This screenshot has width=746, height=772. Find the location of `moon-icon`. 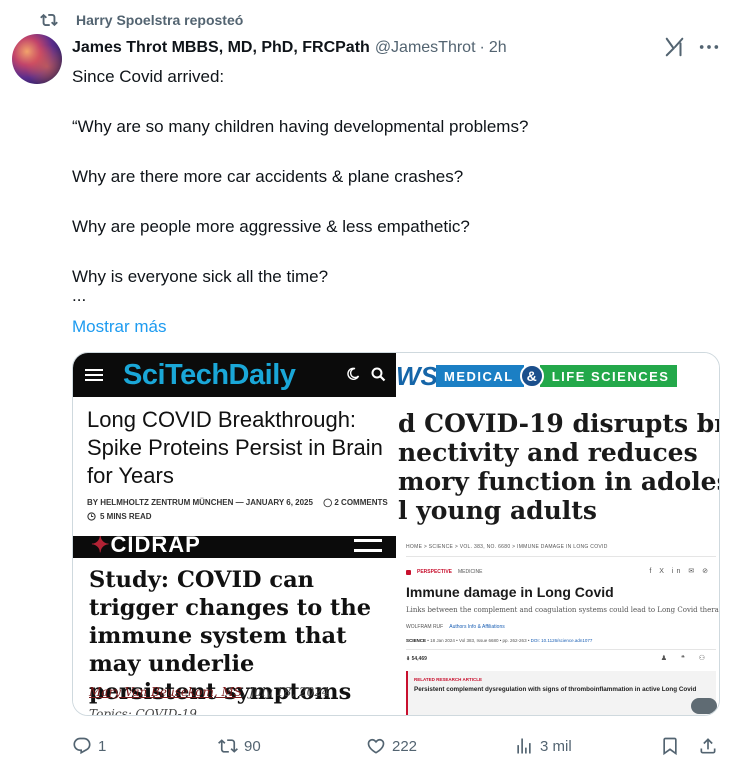

moon-icon is located at coordinates (353, 373).